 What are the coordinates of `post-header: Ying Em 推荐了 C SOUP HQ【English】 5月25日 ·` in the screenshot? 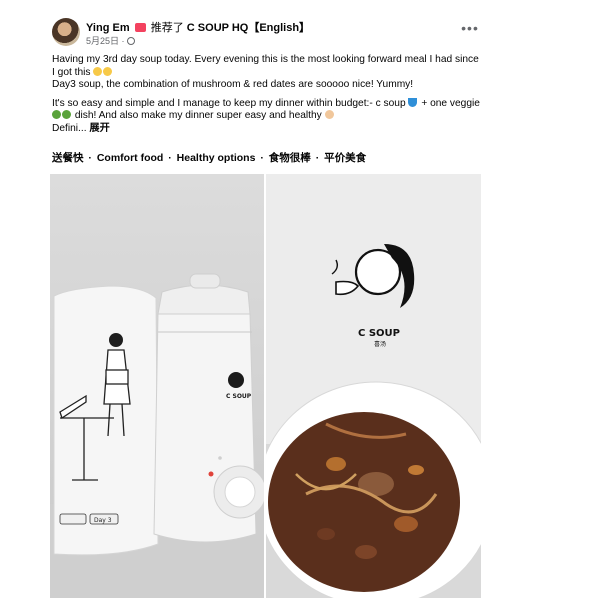 It's located at (272, 33).